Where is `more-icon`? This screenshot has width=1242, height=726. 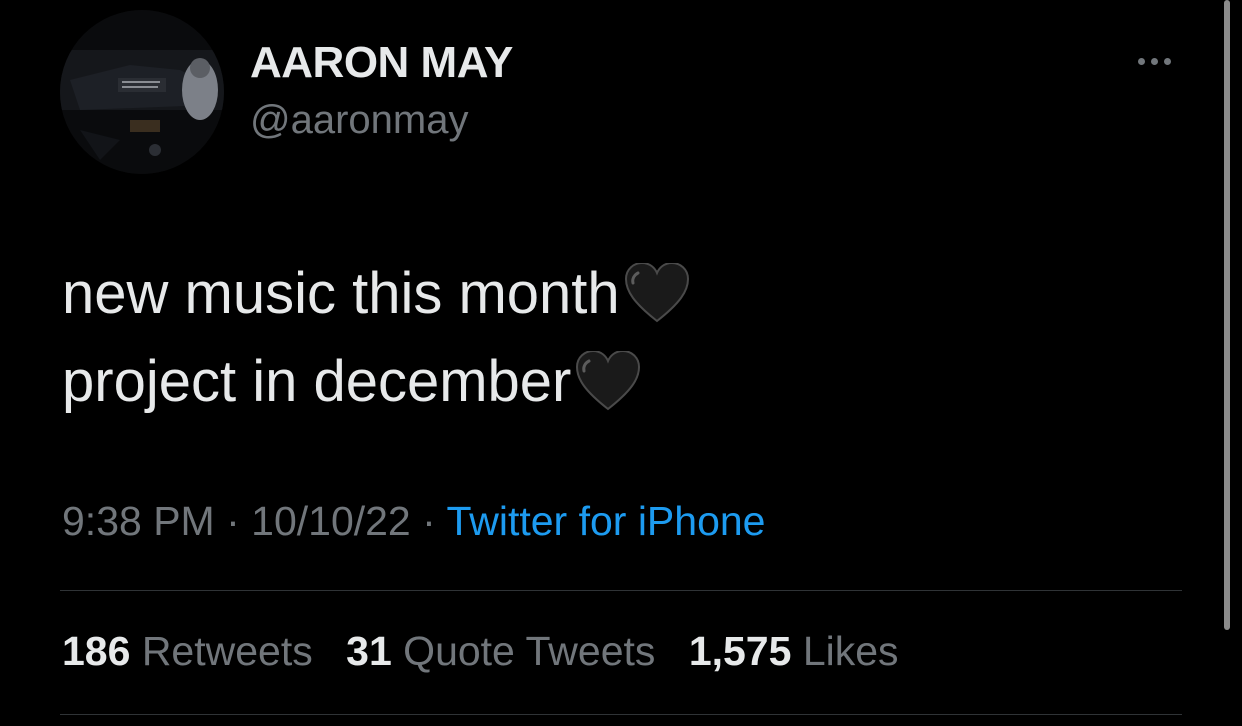
more-icon is located at coordinates (1141, 61).